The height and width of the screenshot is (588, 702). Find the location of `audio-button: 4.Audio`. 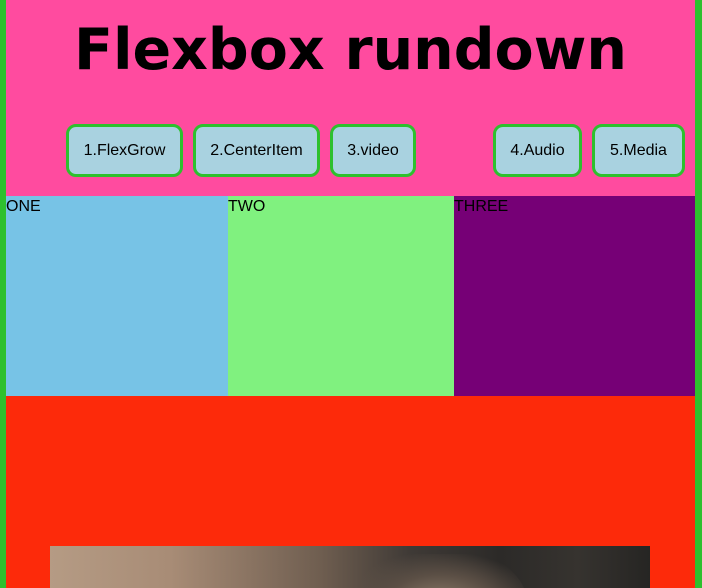

audio-button: 4.Audio is located at coordinates (537, 150).